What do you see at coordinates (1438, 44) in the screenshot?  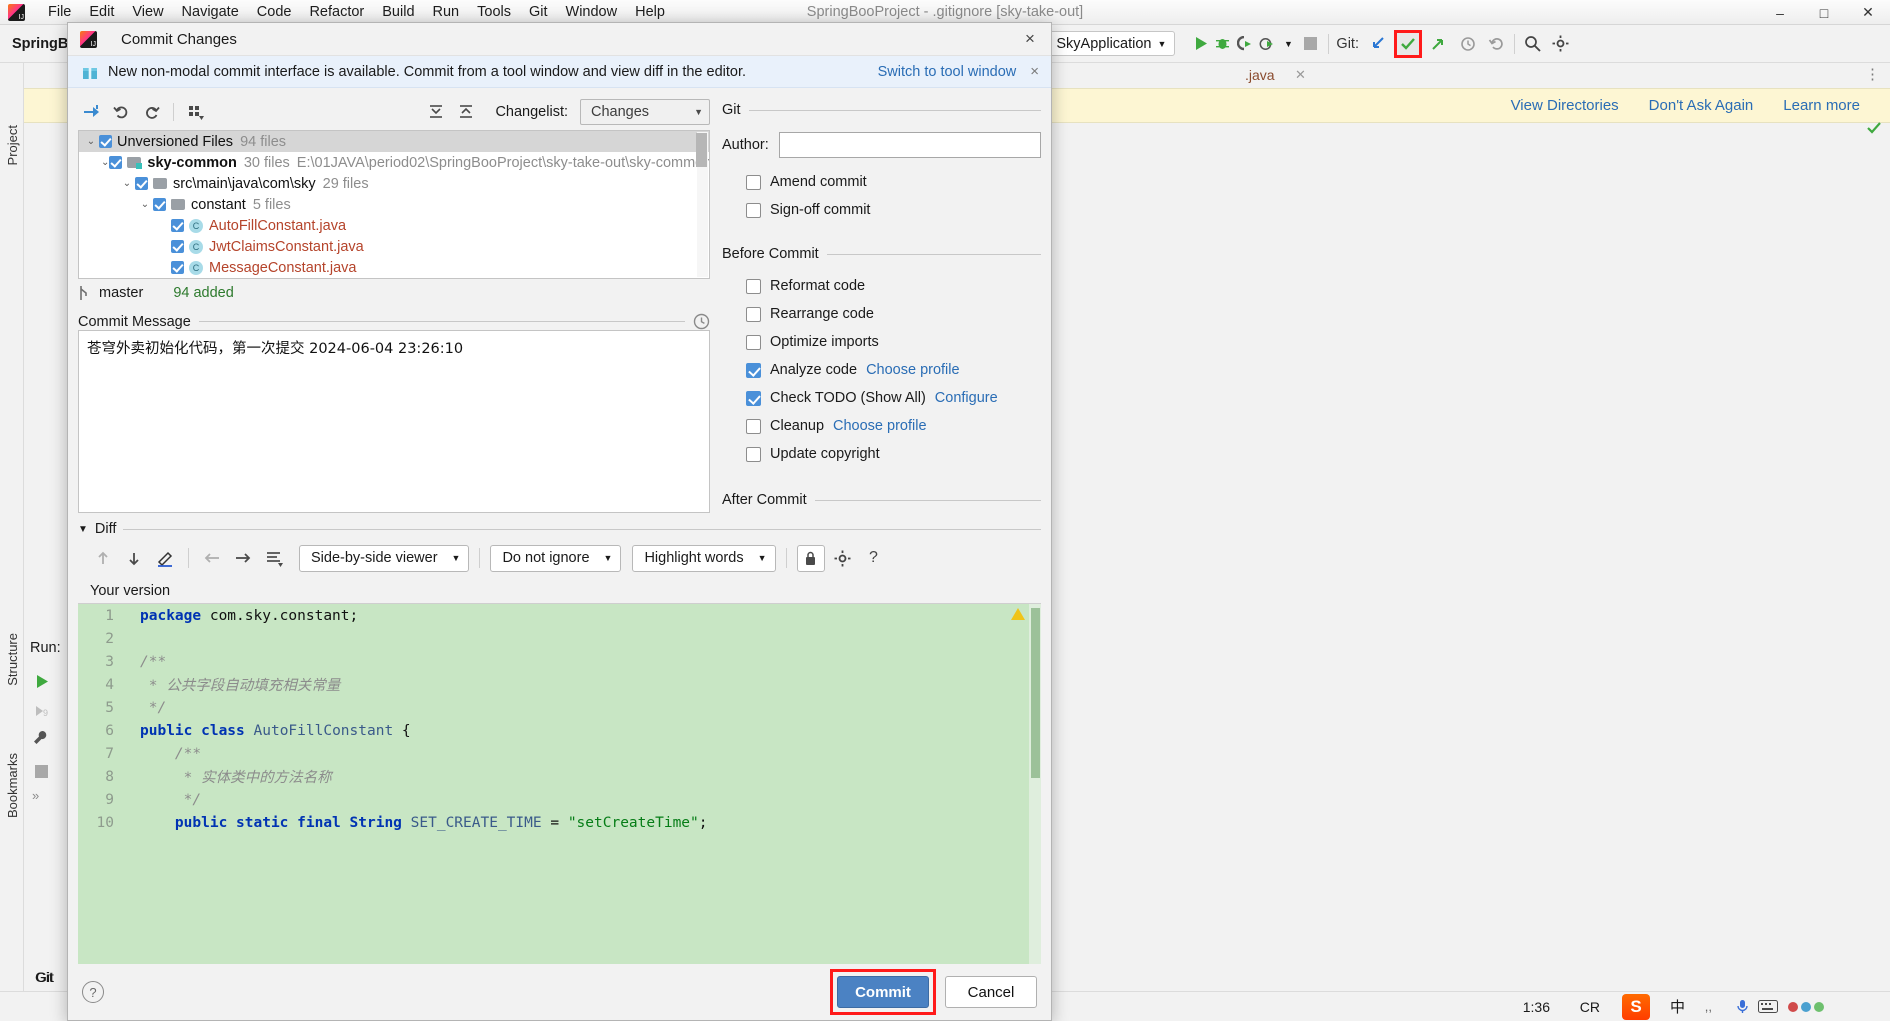 I see `git-push-icon` at bounding box center [1438, 44].